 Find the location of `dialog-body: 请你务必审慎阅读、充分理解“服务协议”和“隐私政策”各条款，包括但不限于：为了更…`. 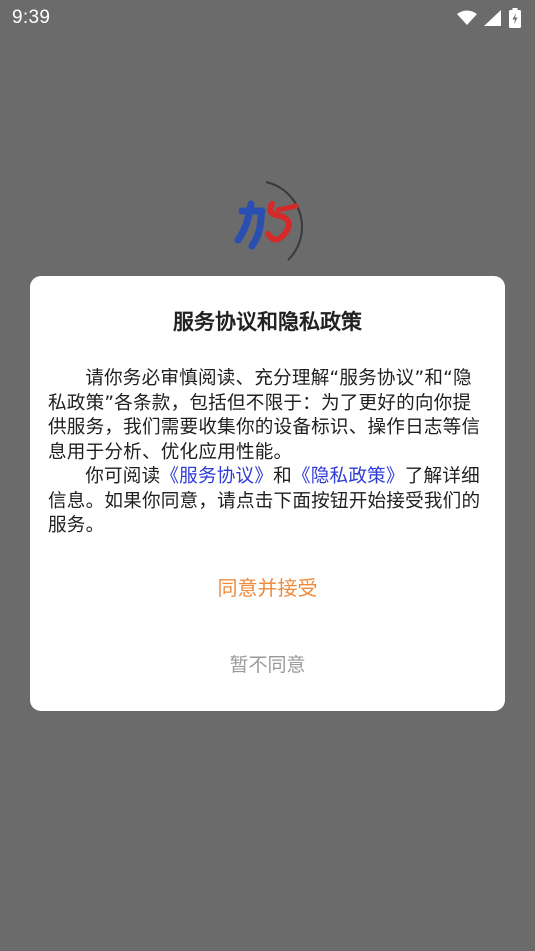

dialog-body: 请你务必审慎阅读、充分理解“服务协议”和“隐私政策”各条款，包括但不限于：为了更… is located at coordinates (268, 453).